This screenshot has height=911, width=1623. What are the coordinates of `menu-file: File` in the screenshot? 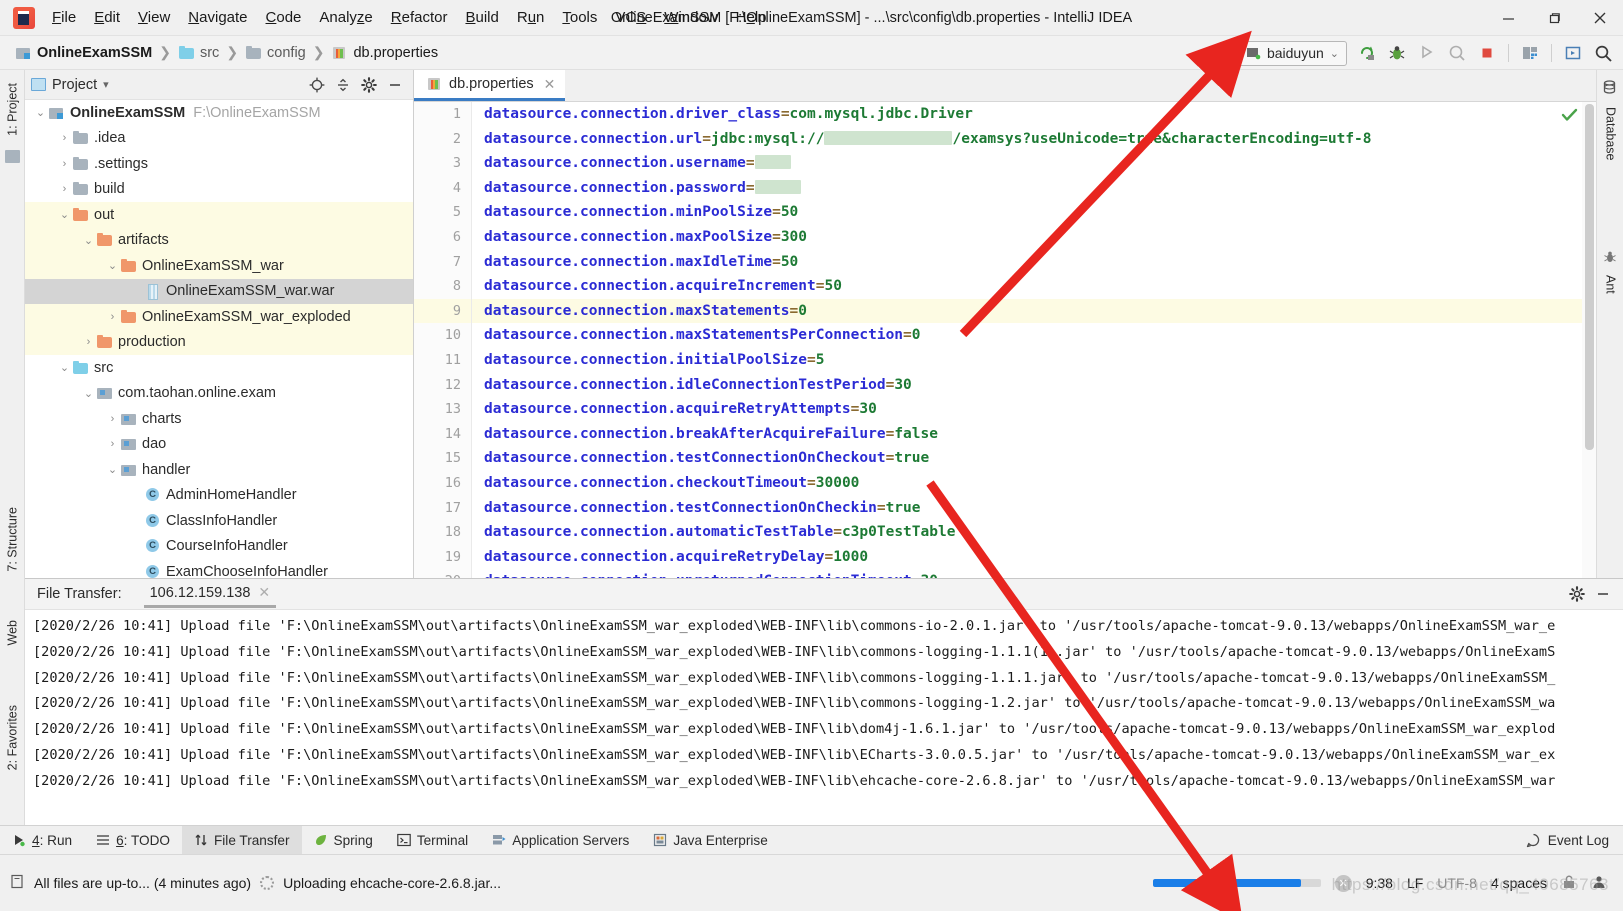 It's located at (64, 17).